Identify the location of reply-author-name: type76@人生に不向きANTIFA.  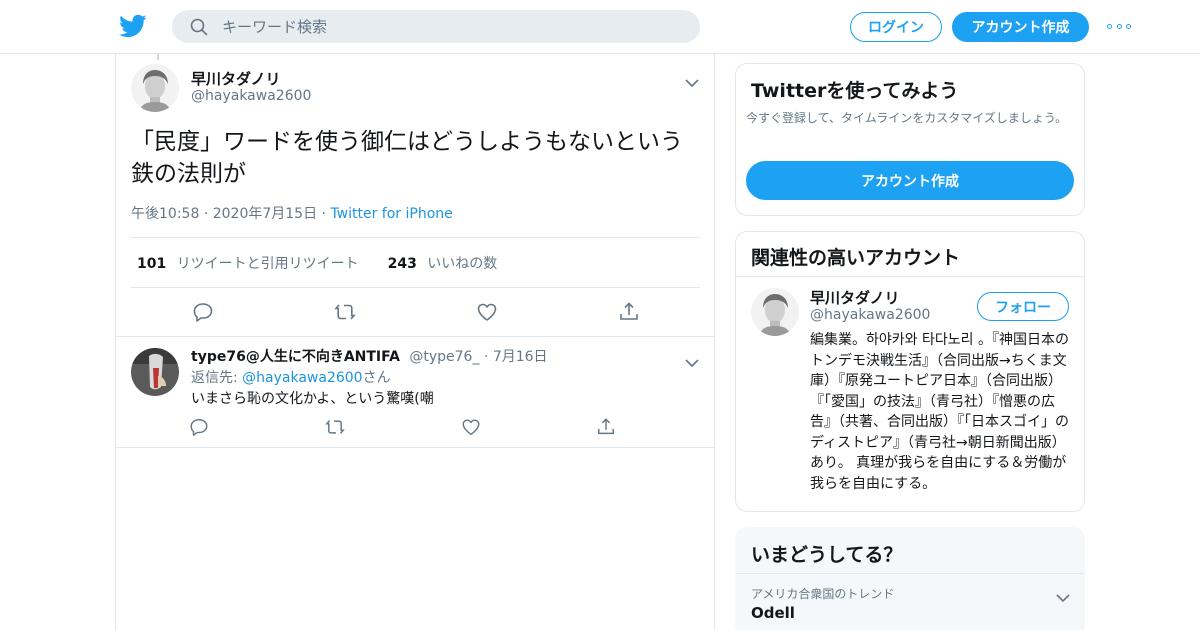
(295, 357).